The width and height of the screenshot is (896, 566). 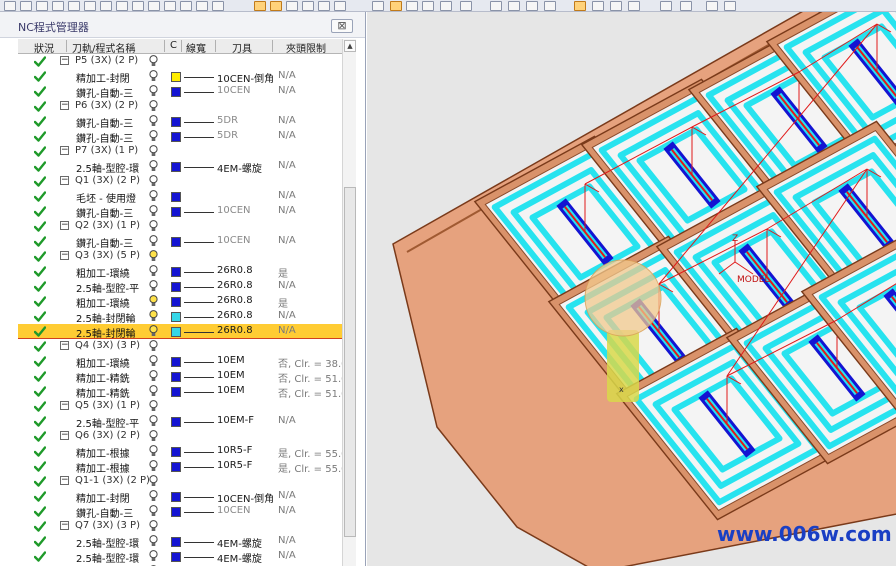 I want to click on operation-row: 2.5軸-型腔-平 26R0.8 N/A, so click(x=180, y=287).